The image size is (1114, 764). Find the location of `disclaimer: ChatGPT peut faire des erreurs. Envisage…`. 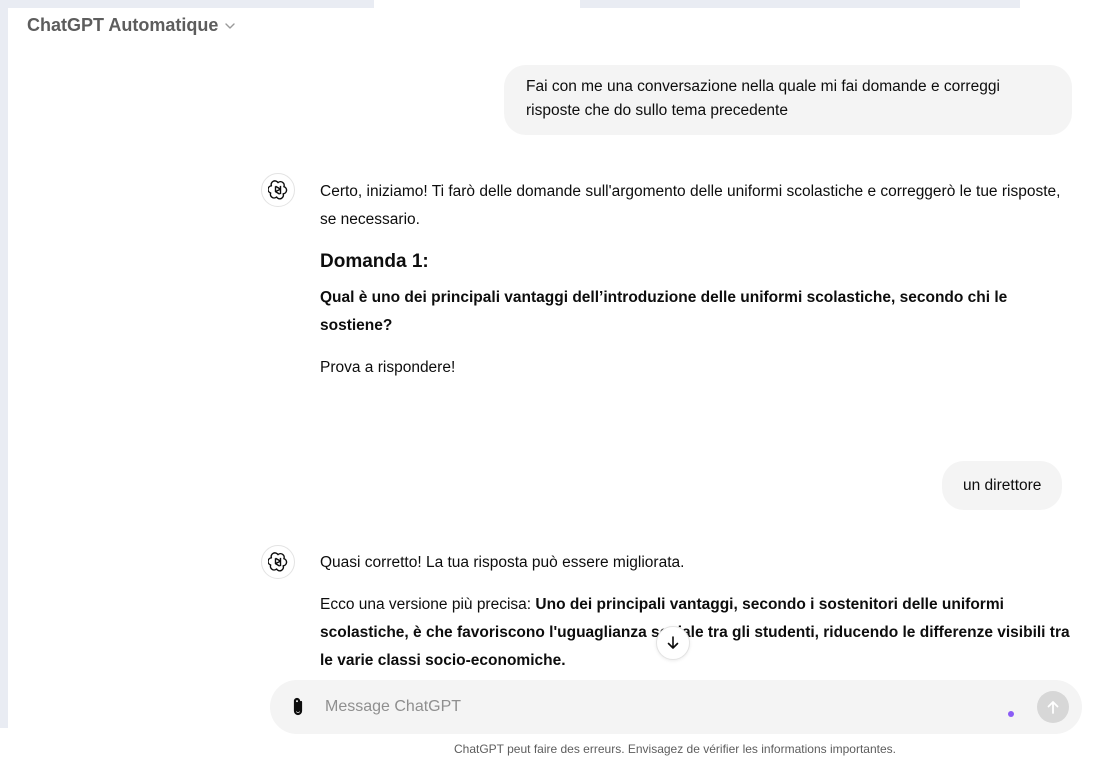

disclaimer: ChatGPT peut faire des erreurs. Envisage… is located at coordinates (675, 749).